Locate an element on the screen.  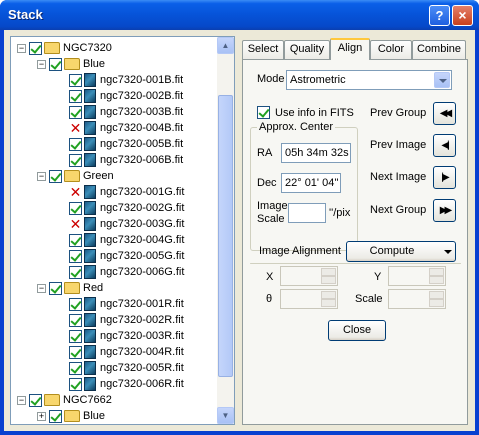
x-spinner is located at coordinates (309, 276).